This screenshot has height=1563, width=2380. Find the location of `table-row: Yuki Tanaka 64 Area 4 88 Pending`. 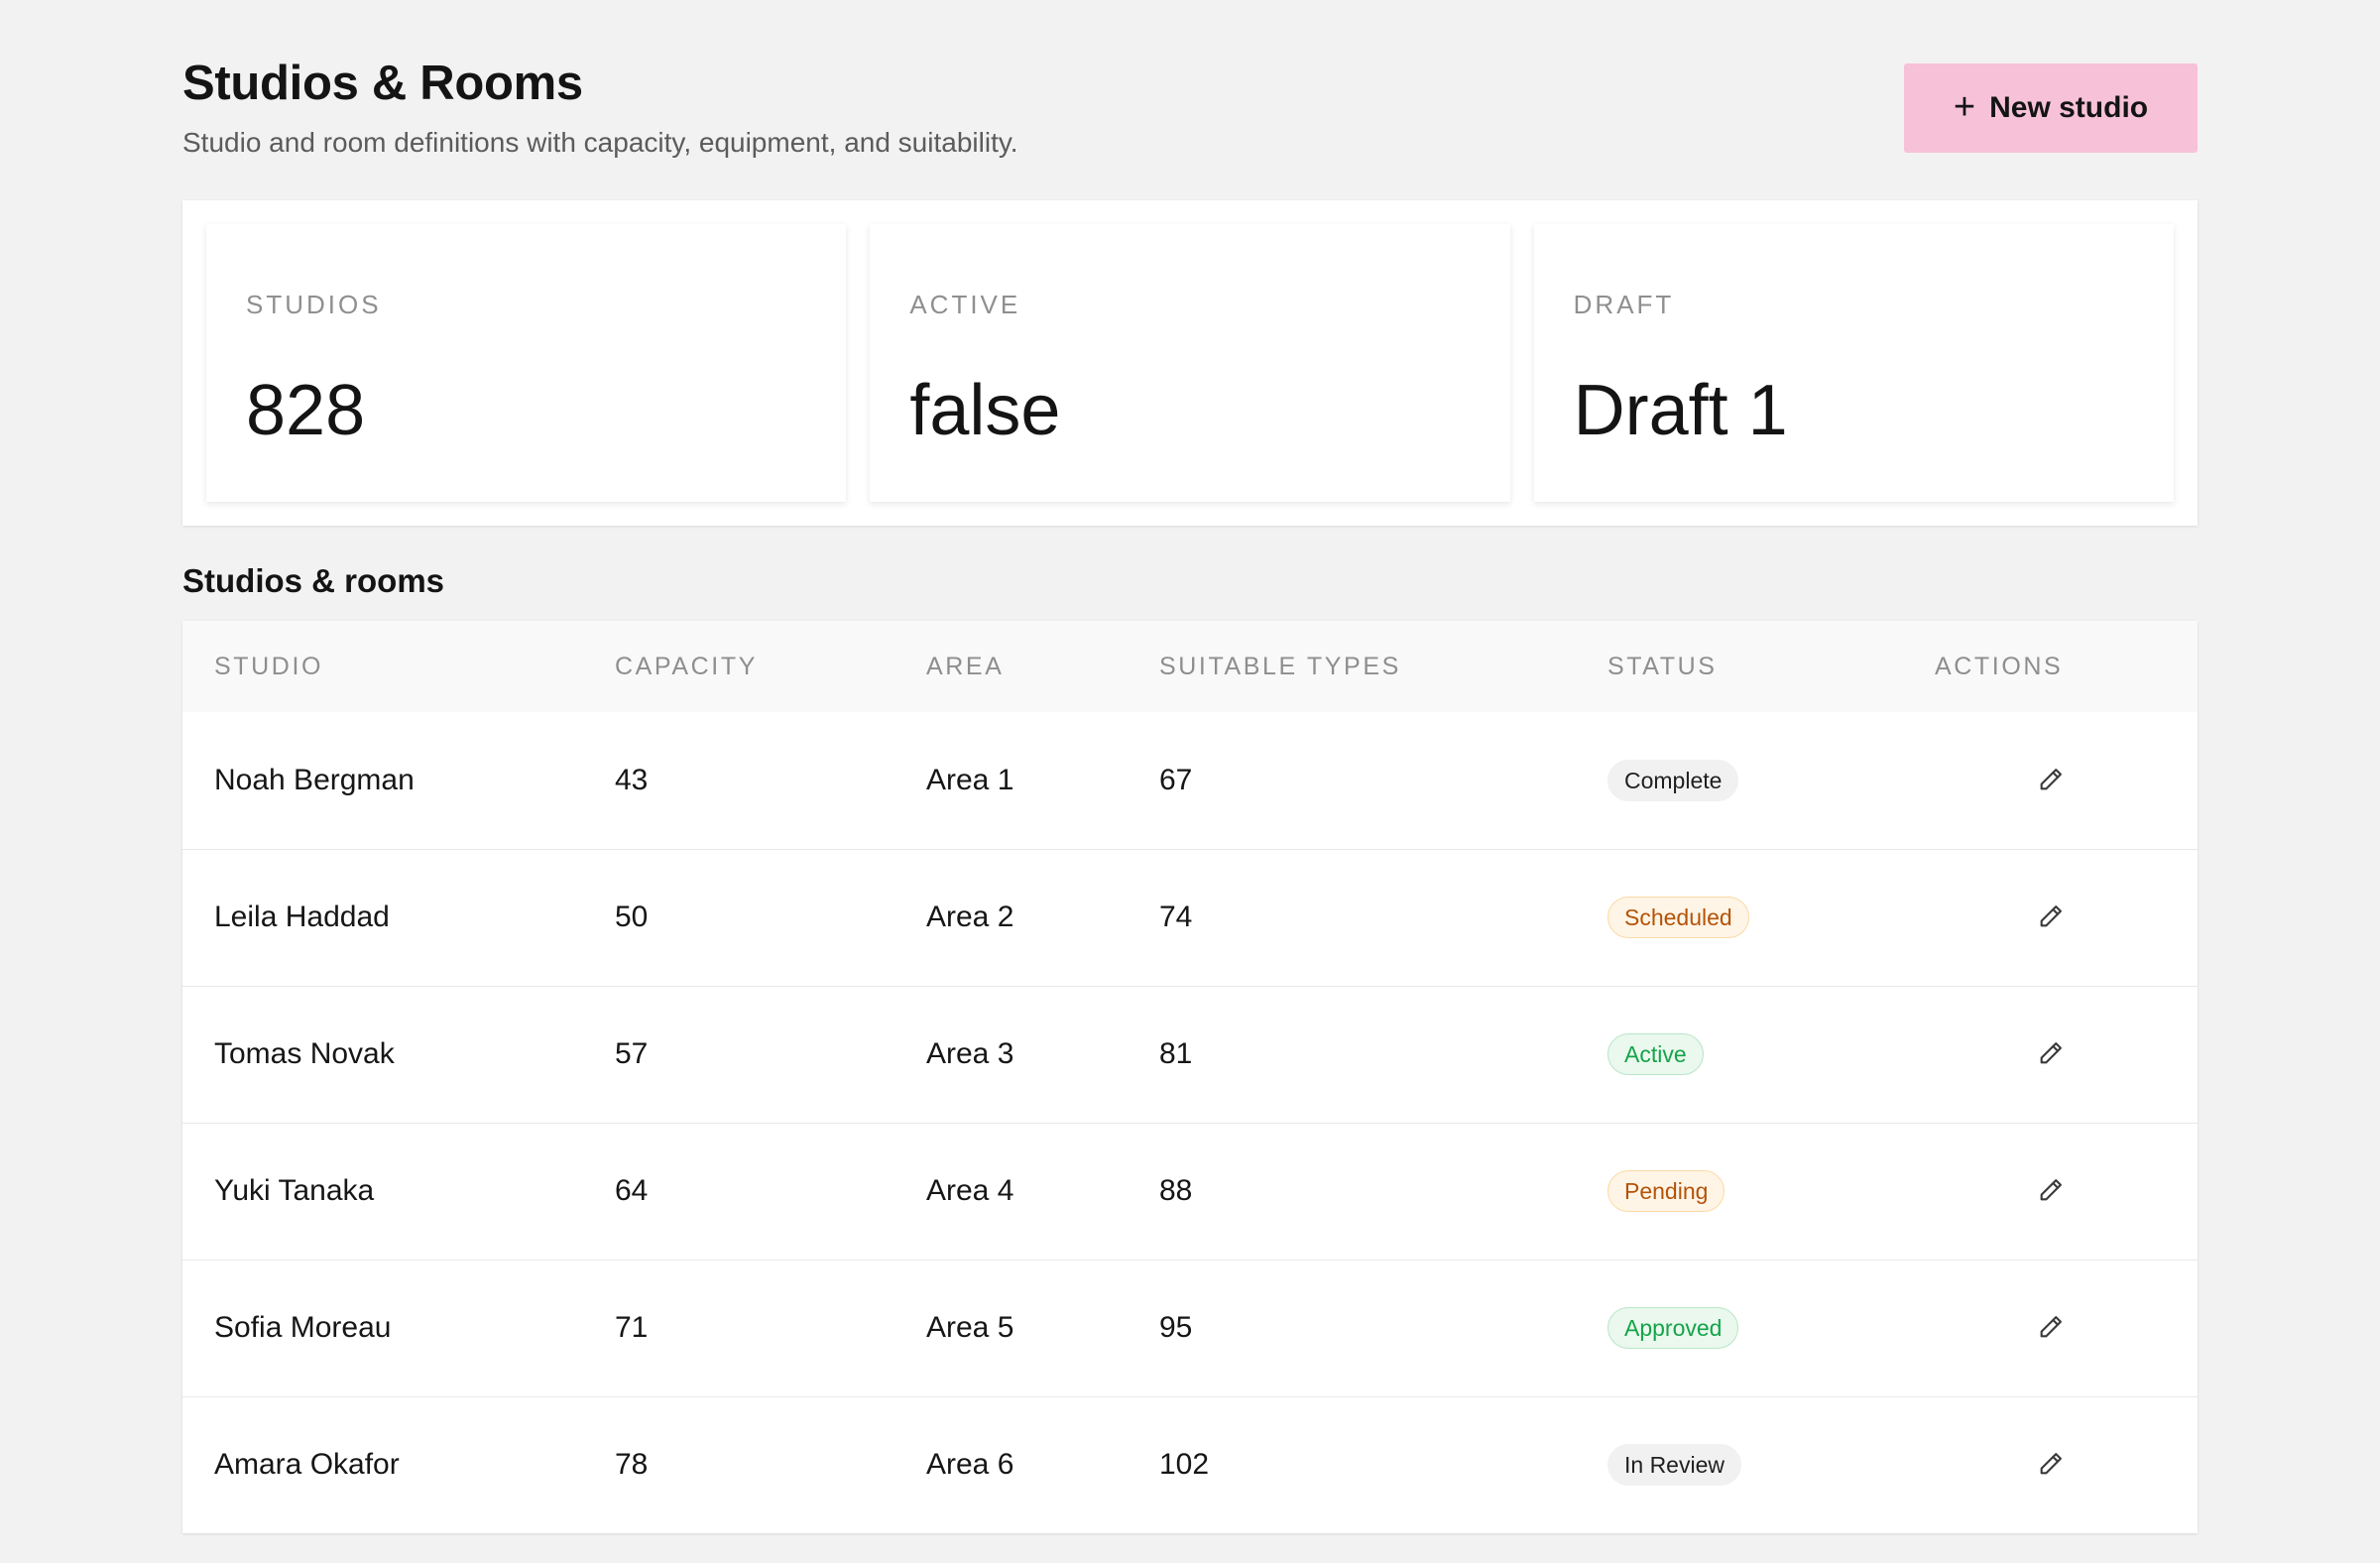

table-row: Yuki Tanaka 64 Area 4 88 Pending is located at coordinates (1190, 1191).